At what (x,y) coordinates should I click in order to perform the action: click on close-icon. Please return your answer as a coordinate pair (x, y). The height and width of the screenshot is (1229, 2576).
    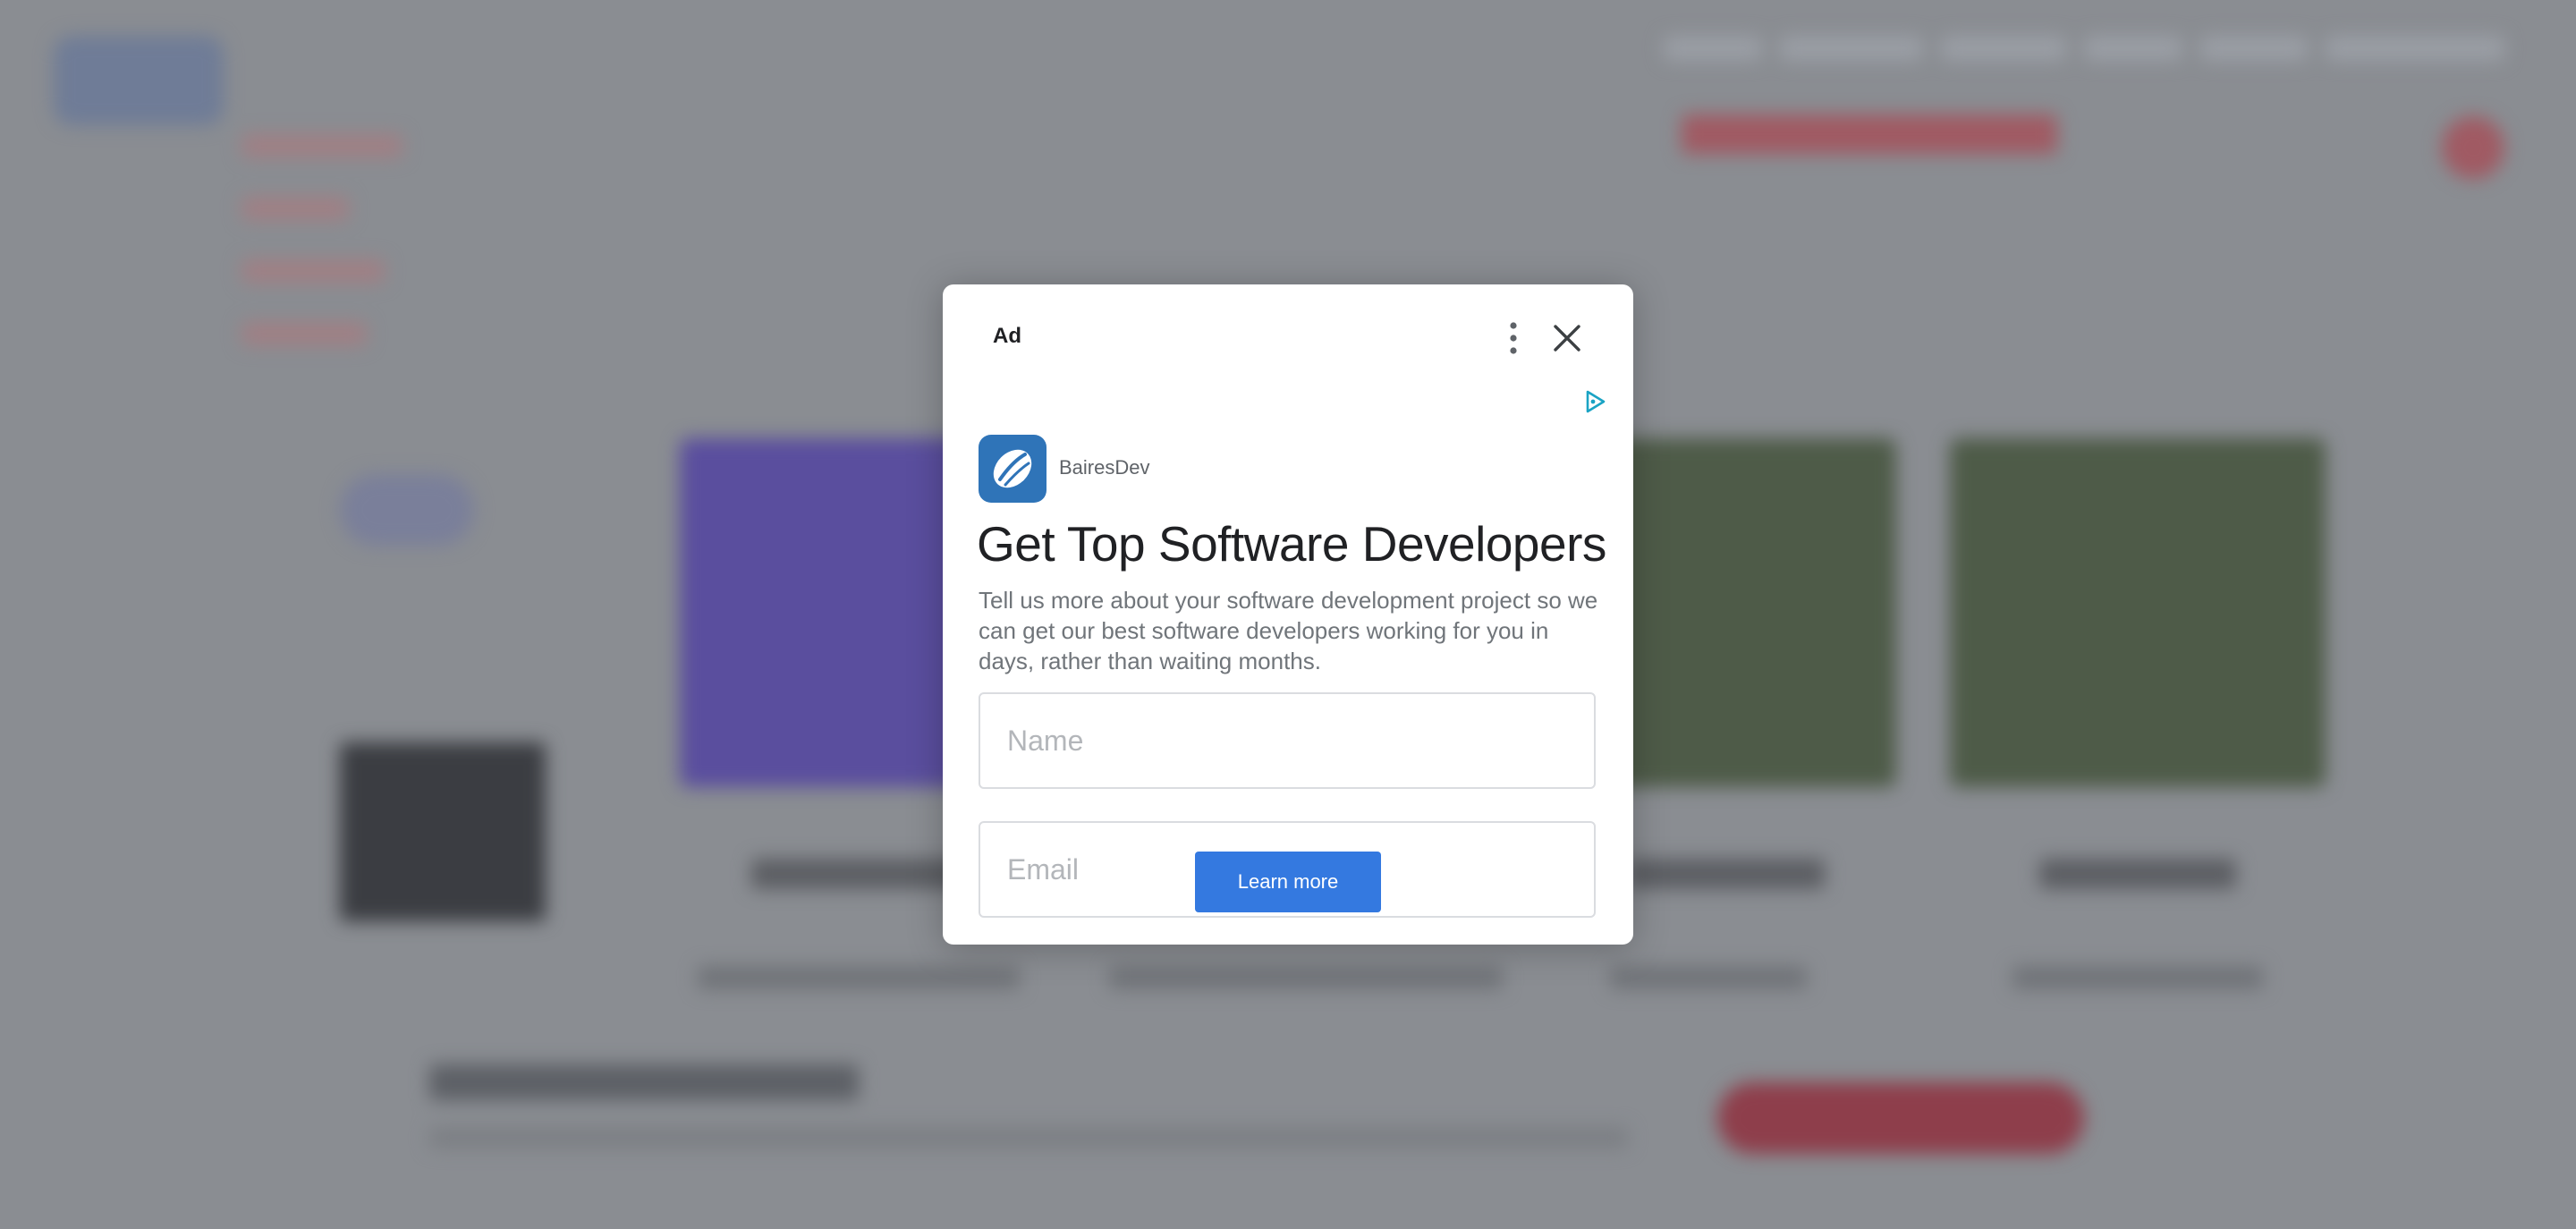
    Looking at the image, I should click on (1567, 338).